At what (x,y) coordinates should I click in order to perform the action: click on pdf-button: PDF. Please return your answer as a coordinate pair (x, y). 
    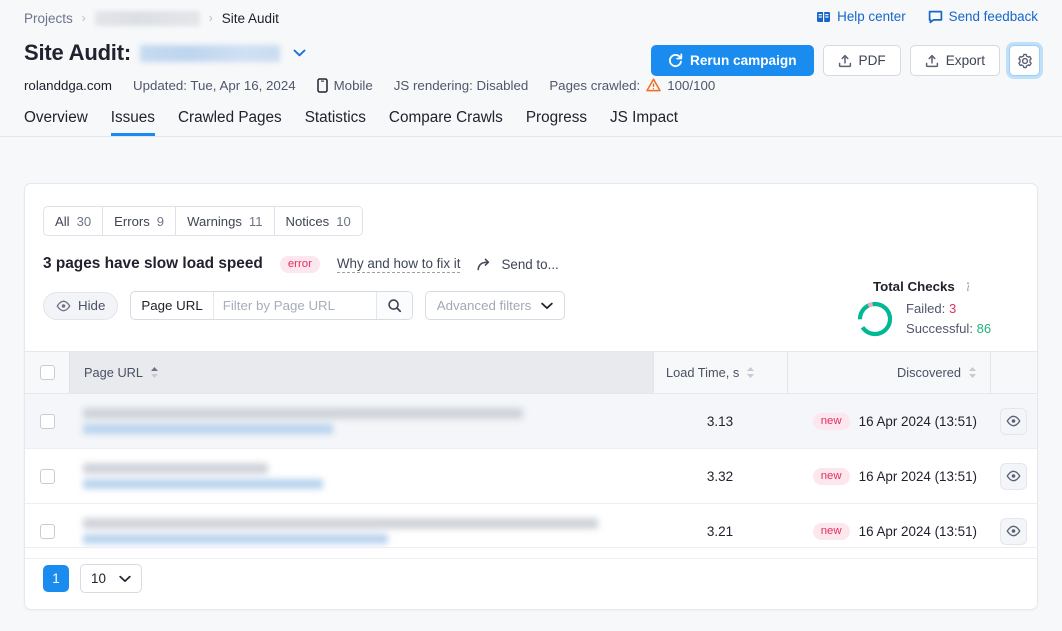
    Looking at the image, I should click on (861, 60).